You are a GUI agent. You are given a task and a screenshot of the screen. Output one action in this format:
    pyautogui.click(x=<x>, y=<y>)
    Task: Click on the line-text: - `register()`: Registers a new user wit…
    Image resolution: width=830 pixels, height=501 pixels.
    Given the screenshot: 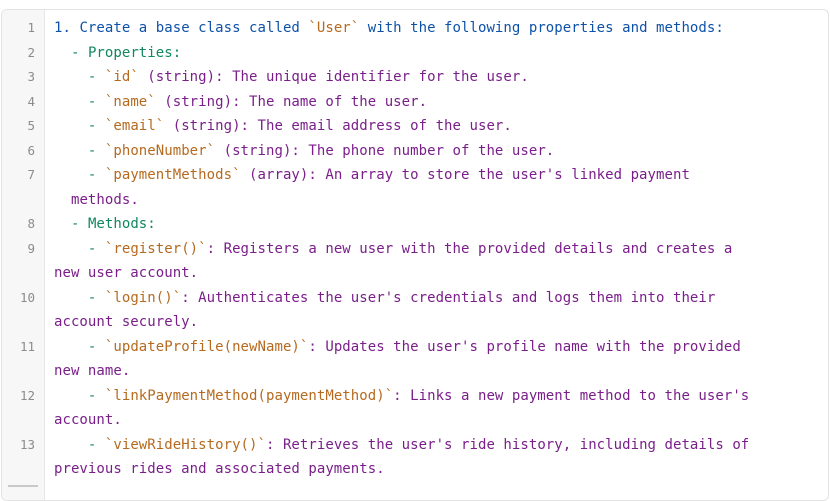 What is the action you would take?
    pyautogui.click(x=436, y=261)
    